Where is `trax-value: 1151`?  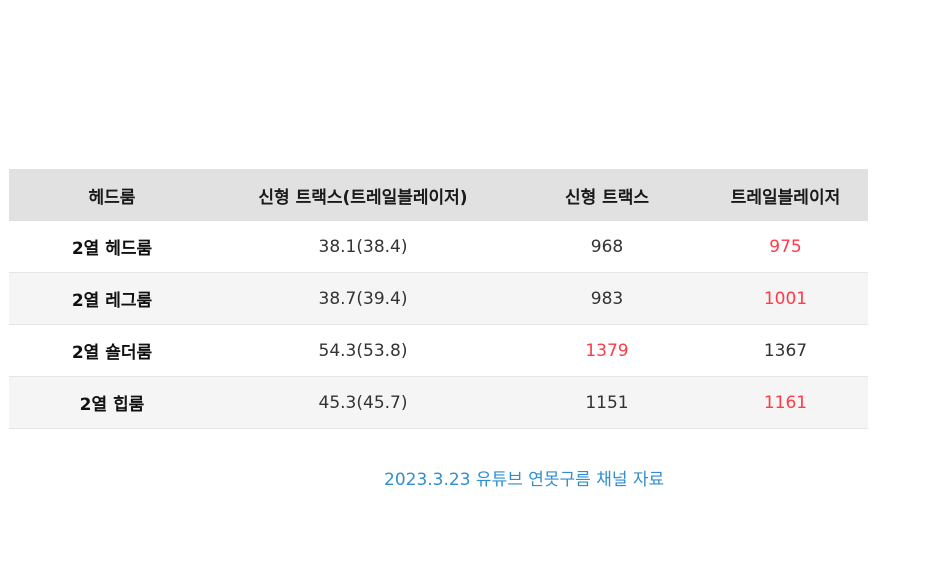 trax-value: 1151 is located at coordinates (607, 402).